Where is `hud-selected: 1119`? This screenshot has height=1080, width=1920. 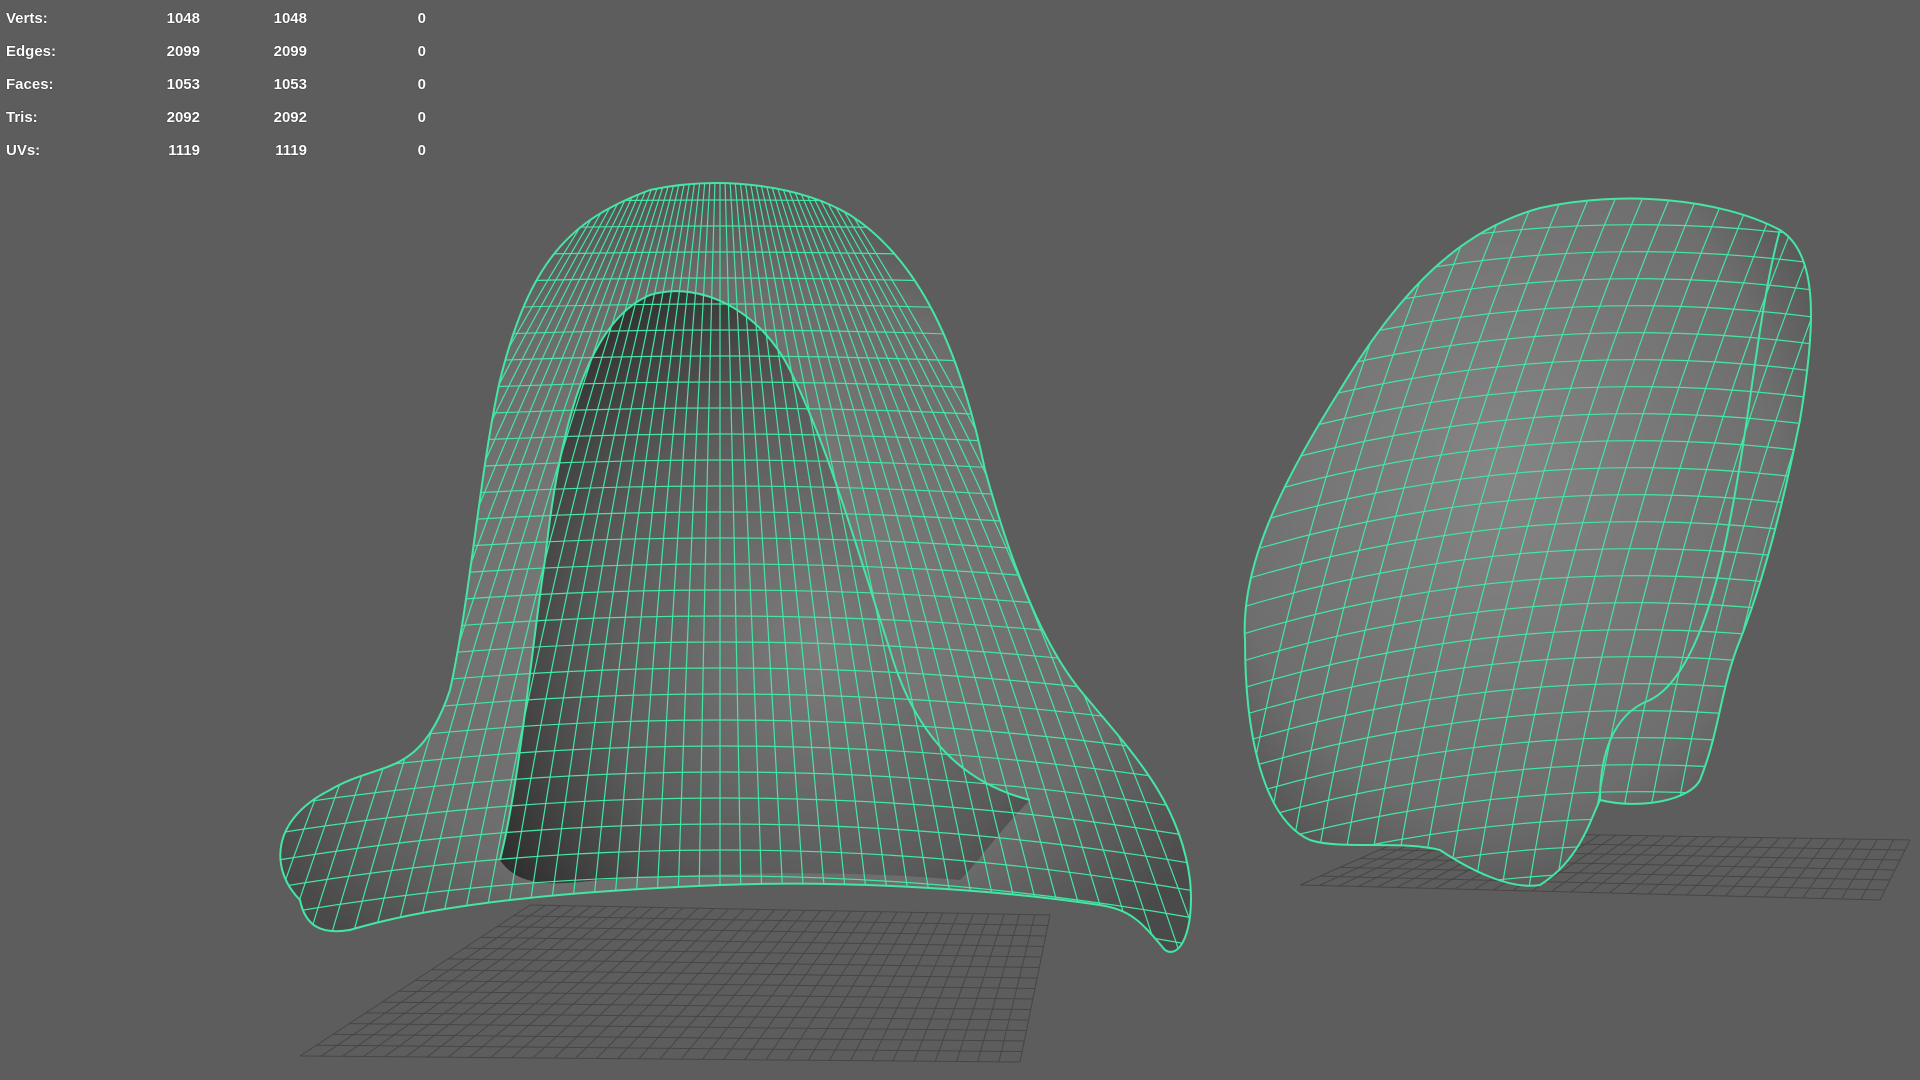
hud-selected: 1119 is located at coordinates (291, 150).